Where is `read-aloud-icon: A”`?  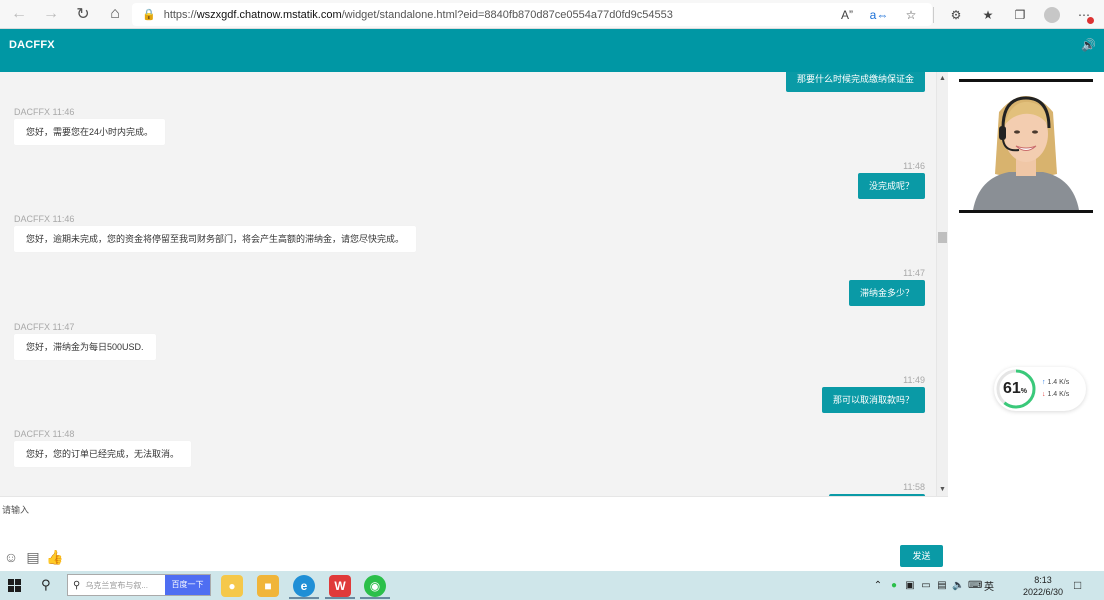 read-aloud-icon: A” is located at coordinates (847, 14).